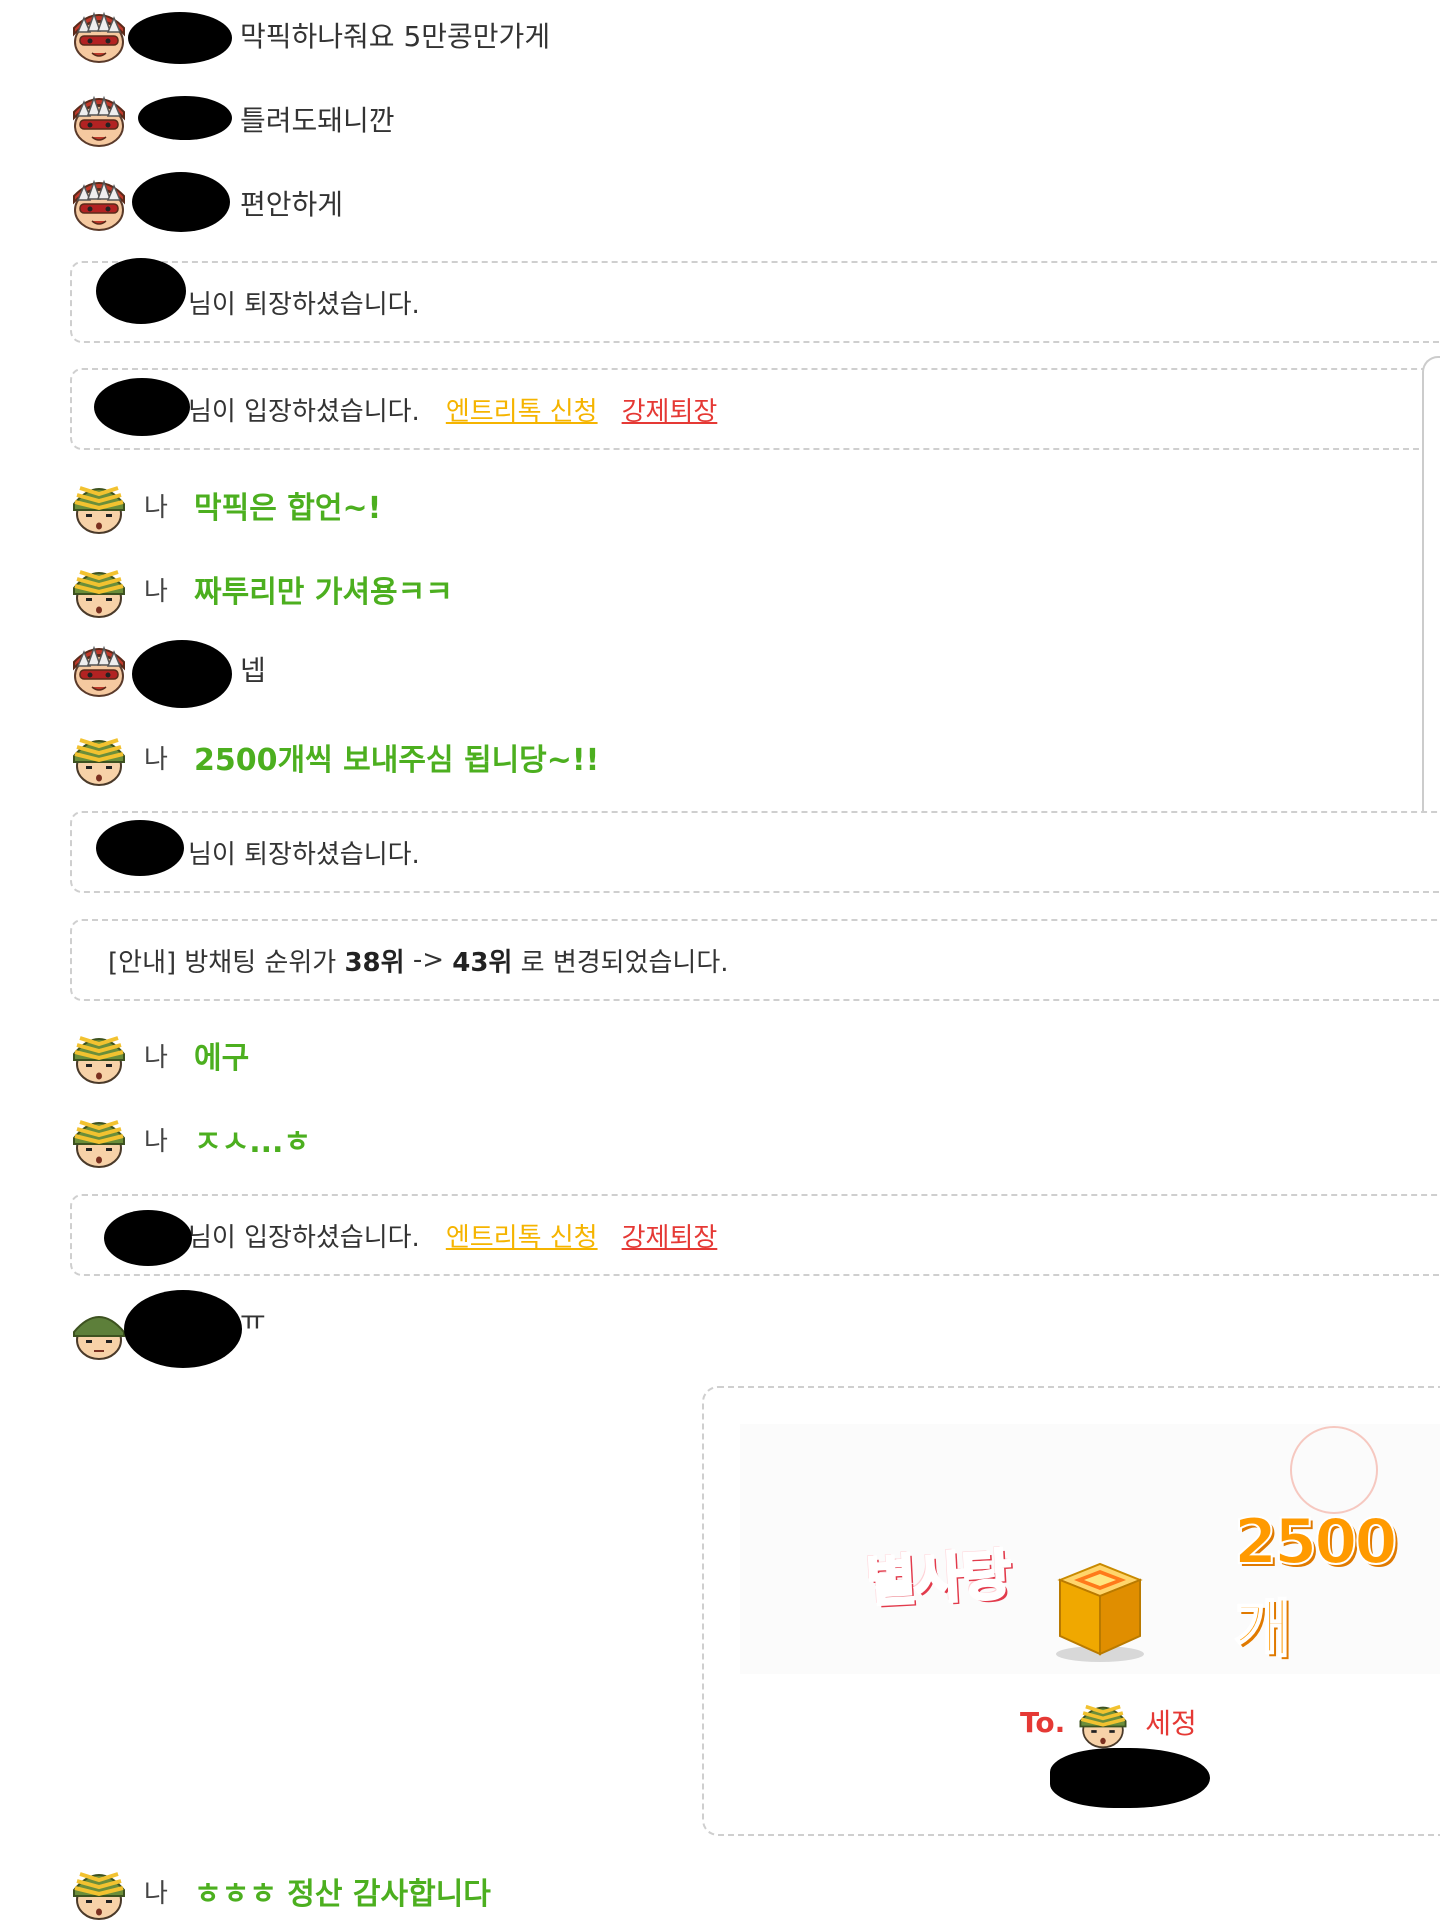 The width and height of the screenshot is (1440, 1922). Describe the element at coordinates (1431, 595) in the screenshot. I see `scrollbar-thumb` at that location.